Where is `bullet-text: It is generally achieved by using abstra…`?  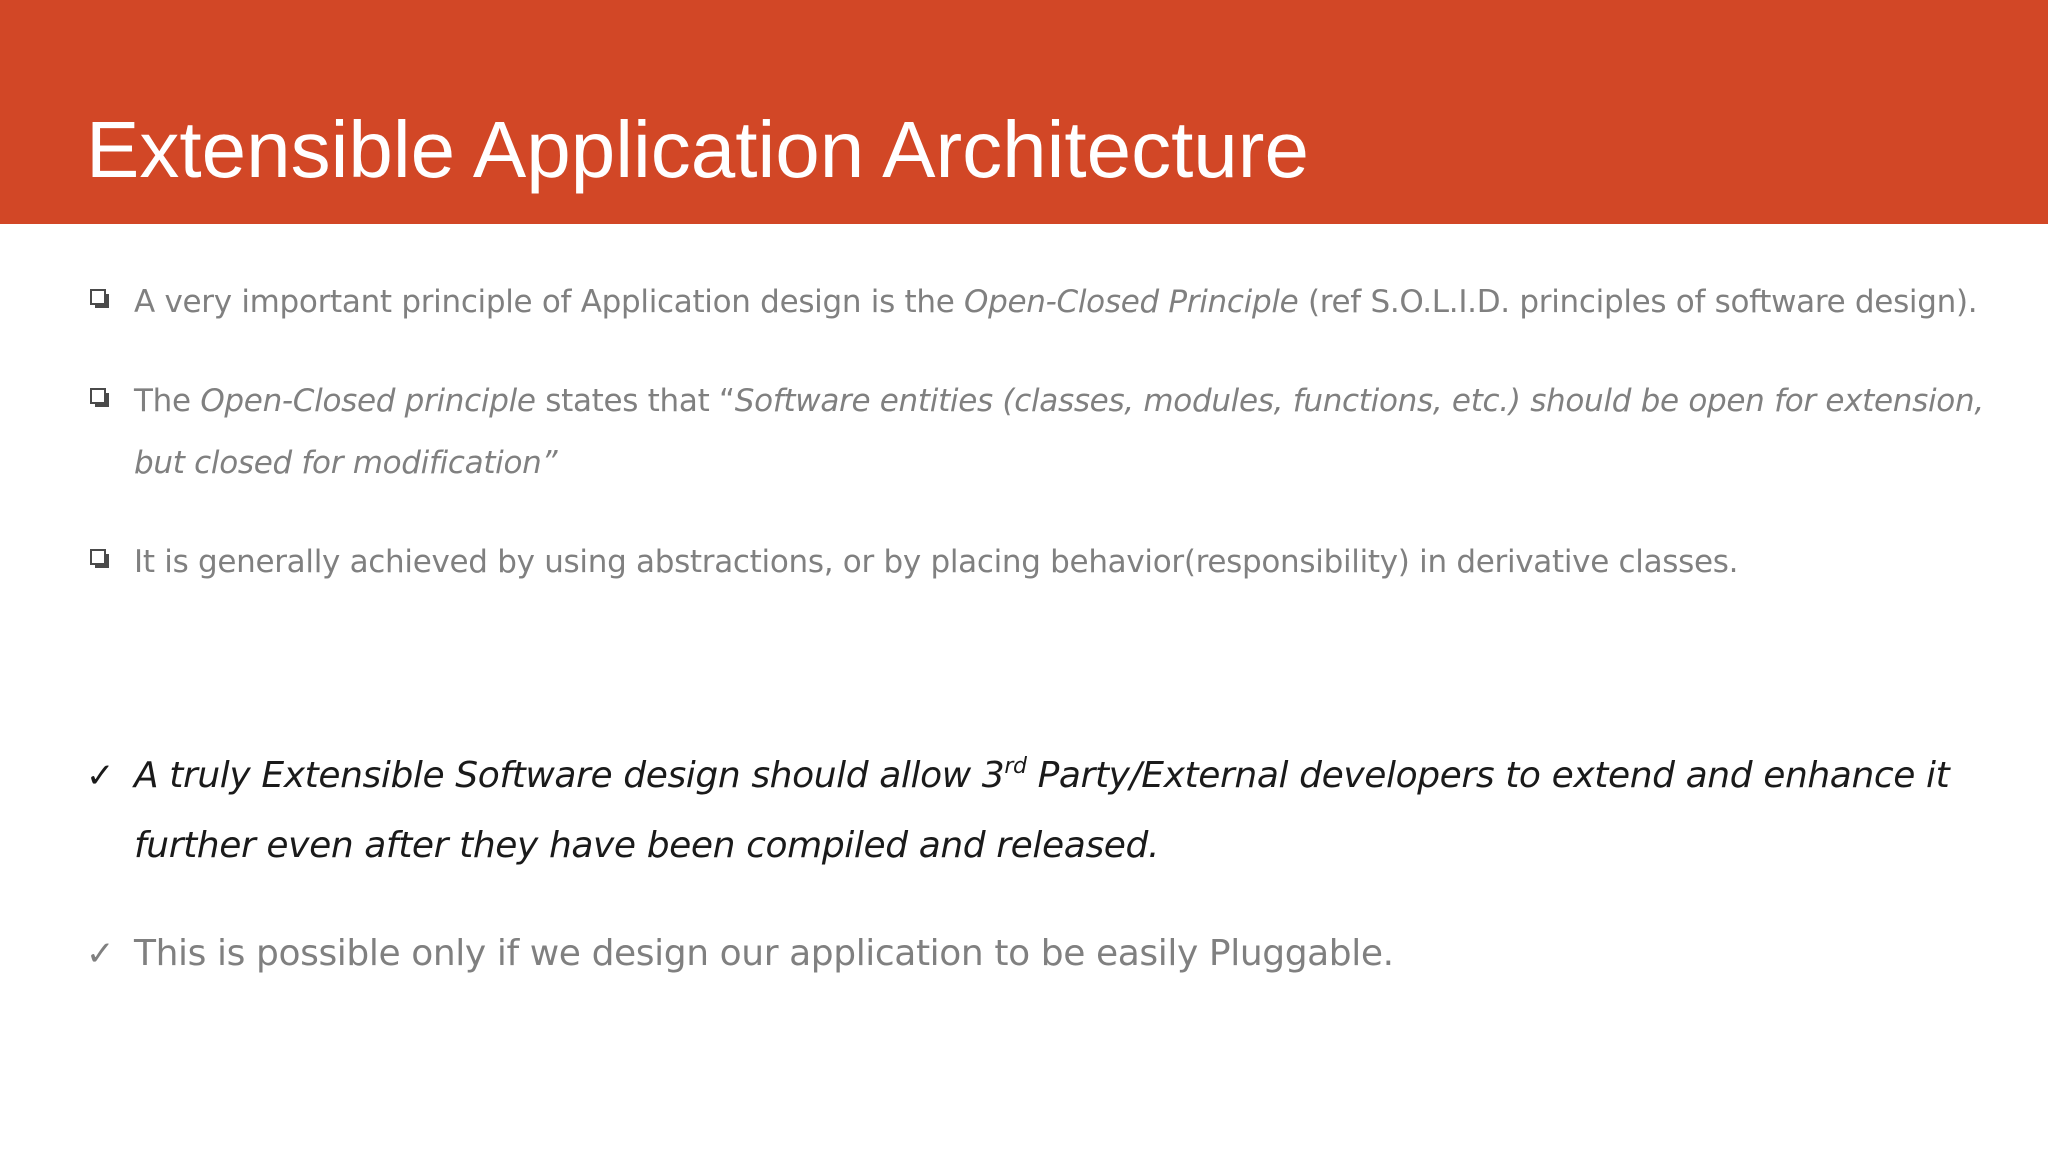 bullet-text: It is generally achieved by using abstra… is located at coordinates (936, 562).